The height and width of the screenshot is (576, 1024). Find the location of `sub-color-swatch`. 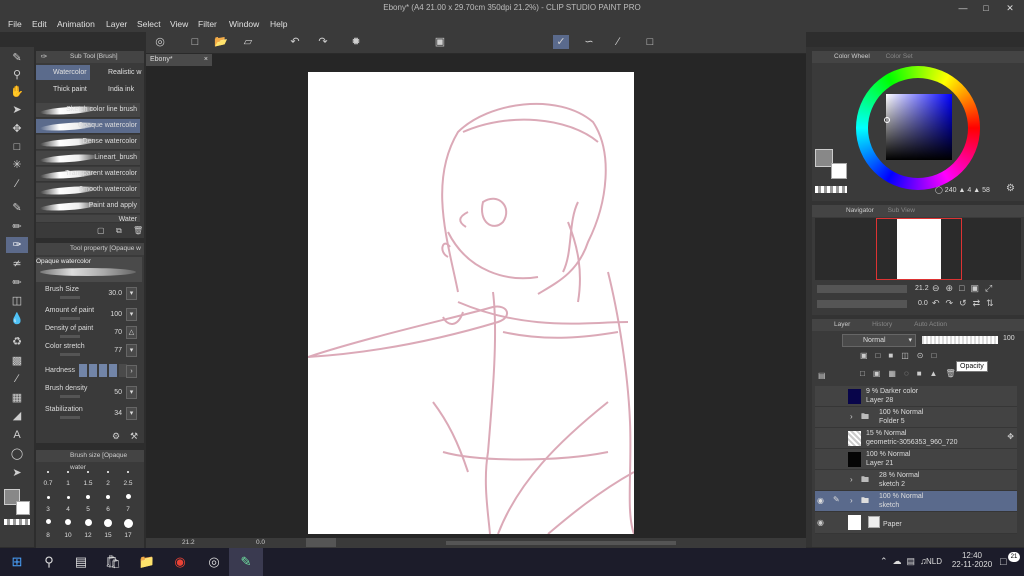

sub-color-swatch is located at coordinates (839, 171).